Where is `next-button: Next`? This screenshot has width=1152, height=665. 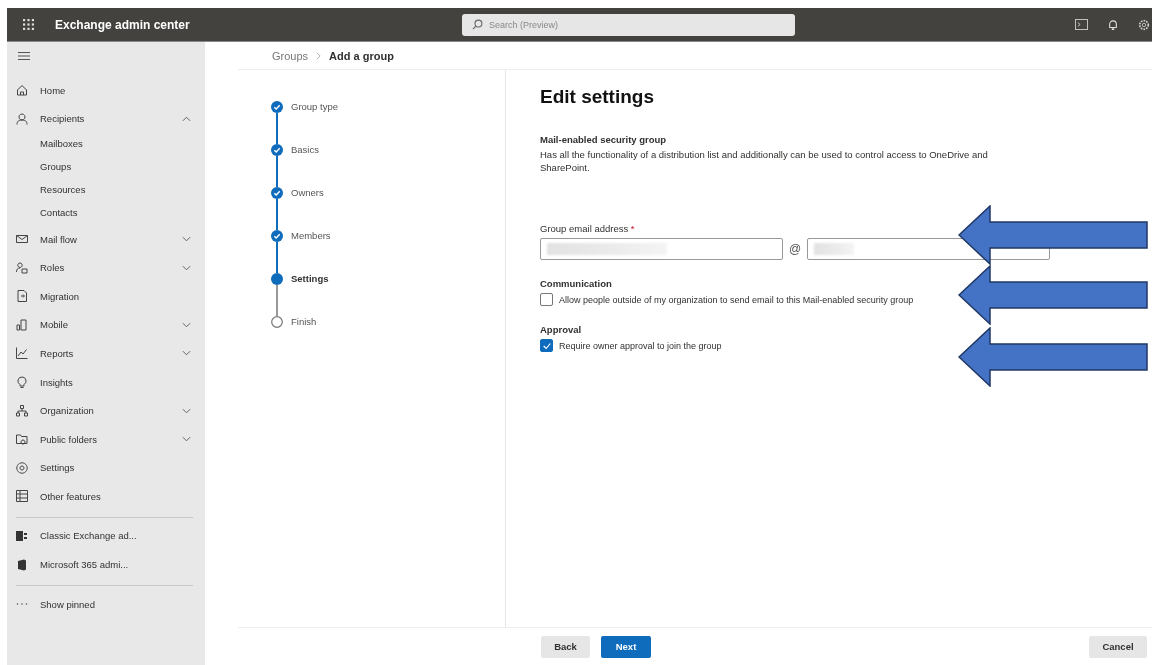 next-button: Next is located at coordinates (626, 646).